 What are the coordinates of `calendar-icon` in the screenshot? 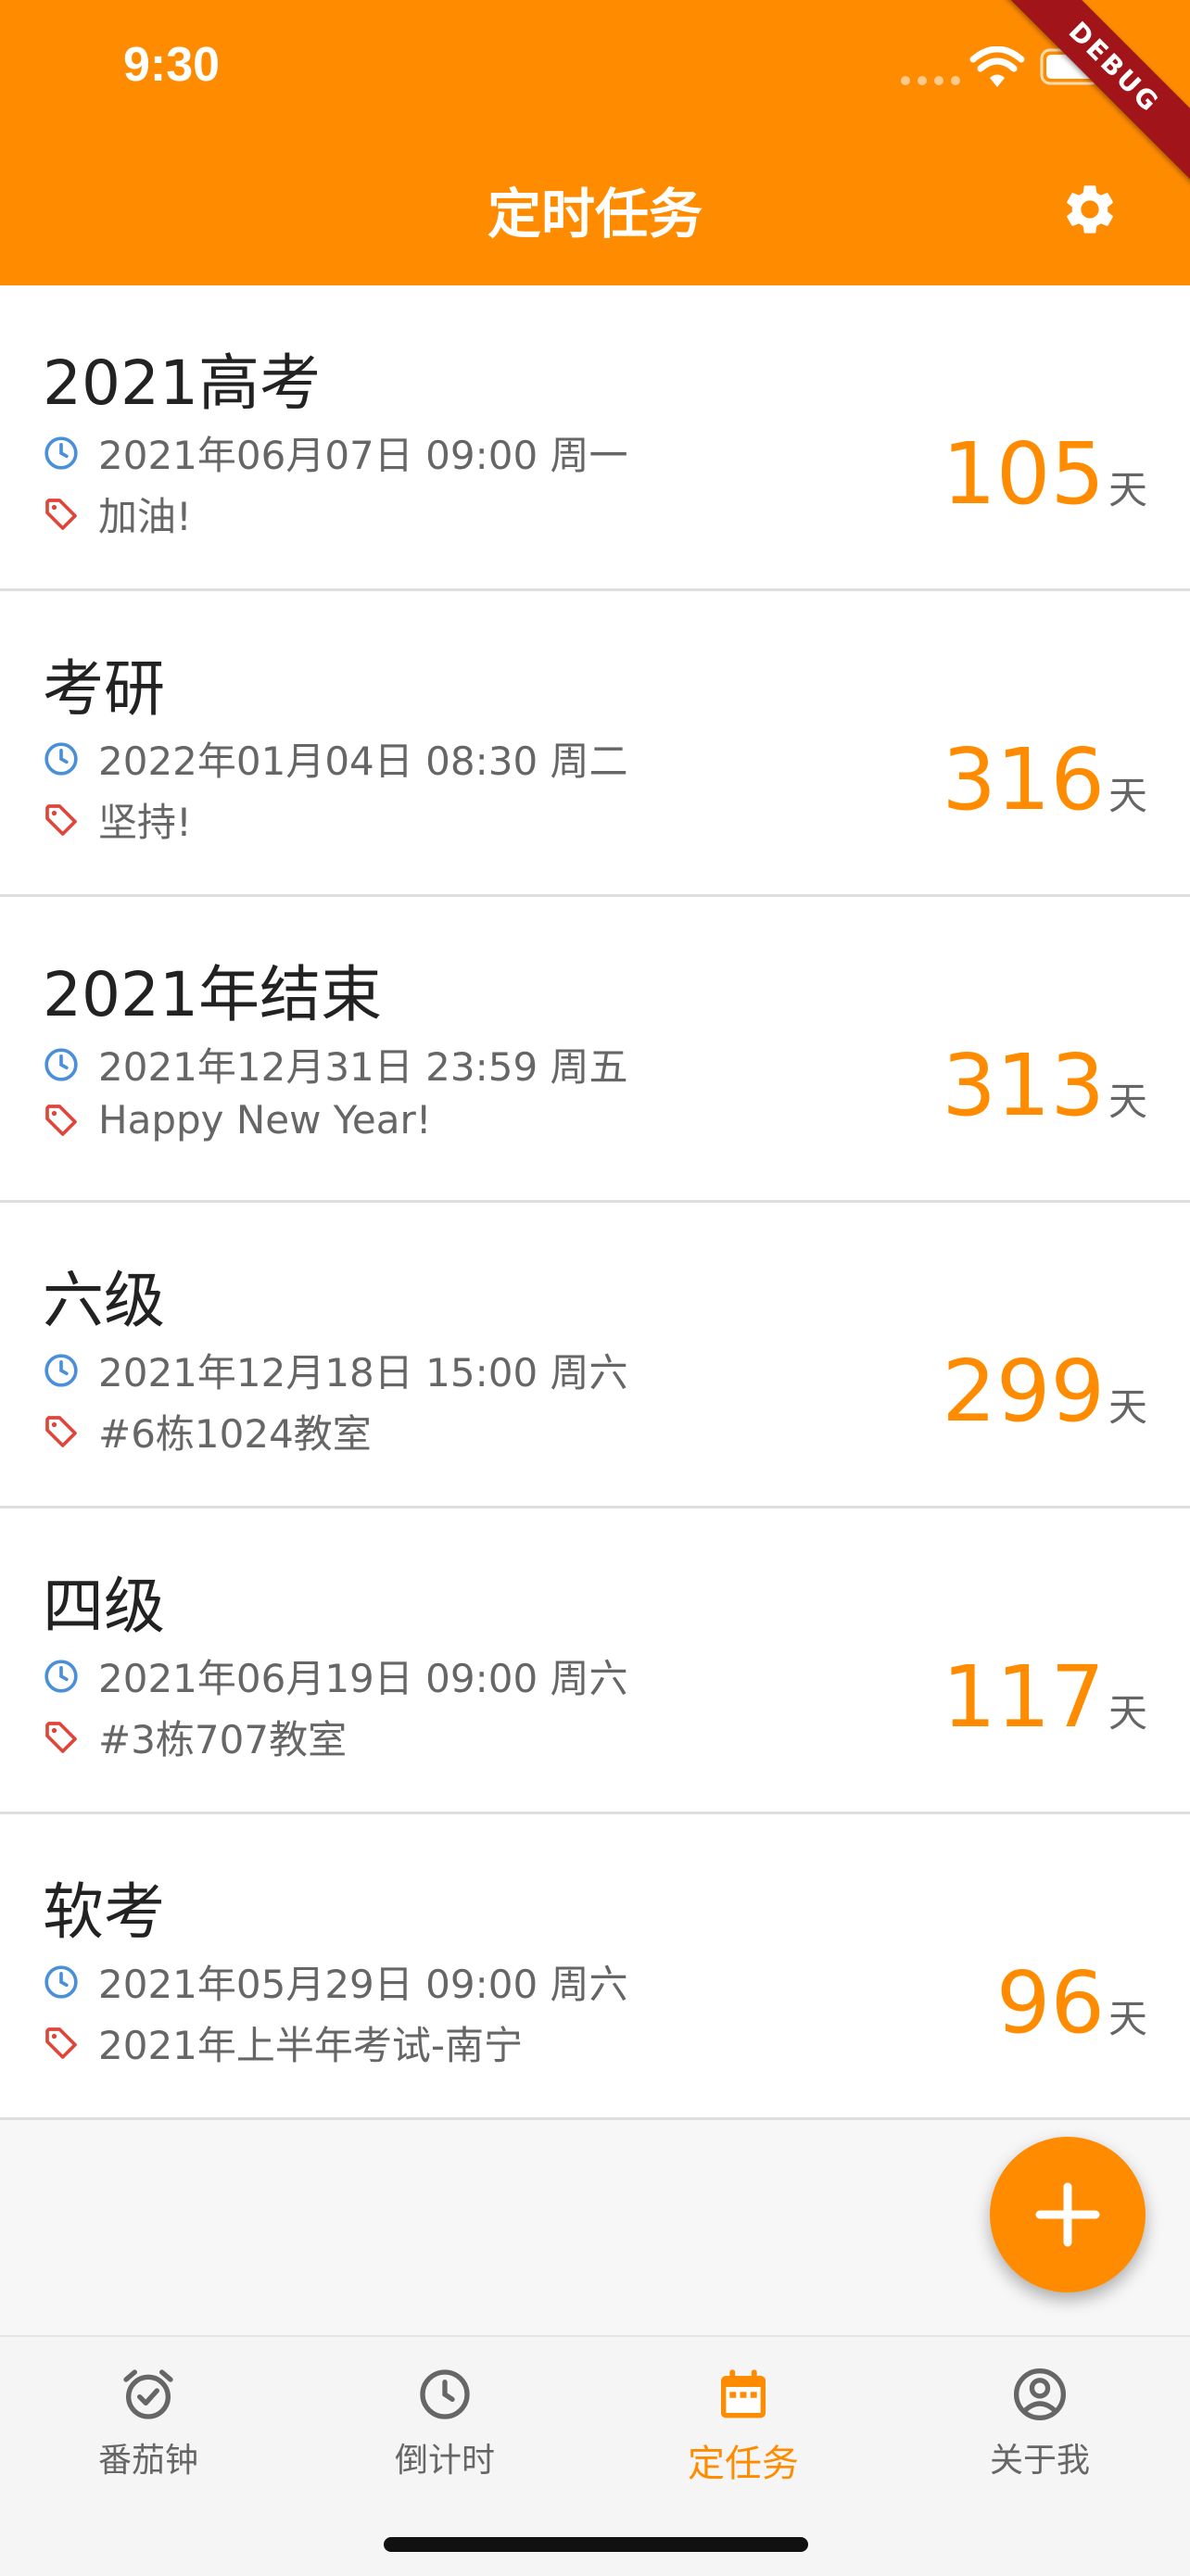 It's located at (743, 2393).